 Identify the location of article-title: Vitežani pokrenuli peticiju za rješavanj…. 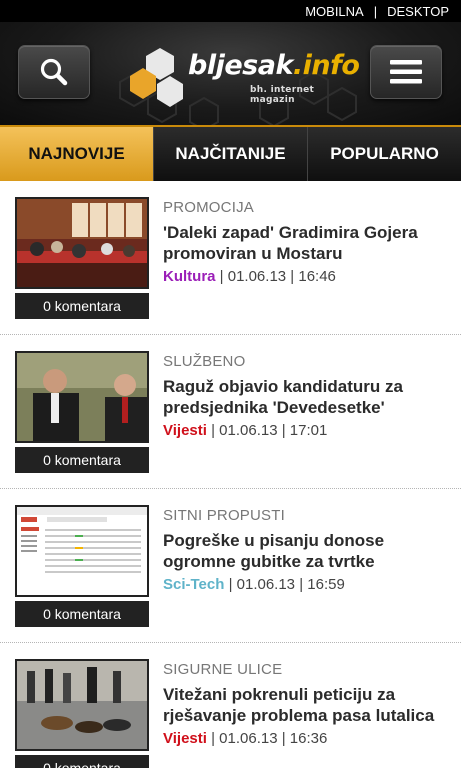
(308, 705).